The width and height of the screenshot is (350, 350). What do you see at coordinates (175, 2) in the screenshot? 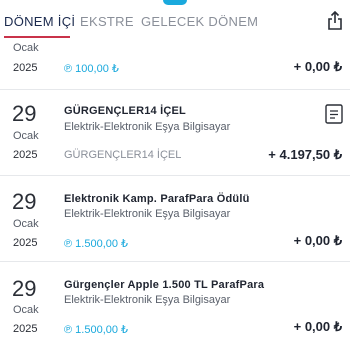
I see `drag-handle` at bounding box center [175, 2].